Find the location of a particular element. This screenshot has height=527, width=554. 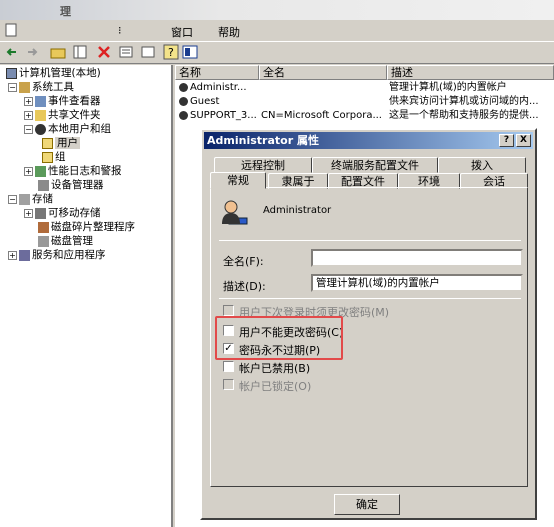

tree-users: 用户 is located at coordinates (60, 143).